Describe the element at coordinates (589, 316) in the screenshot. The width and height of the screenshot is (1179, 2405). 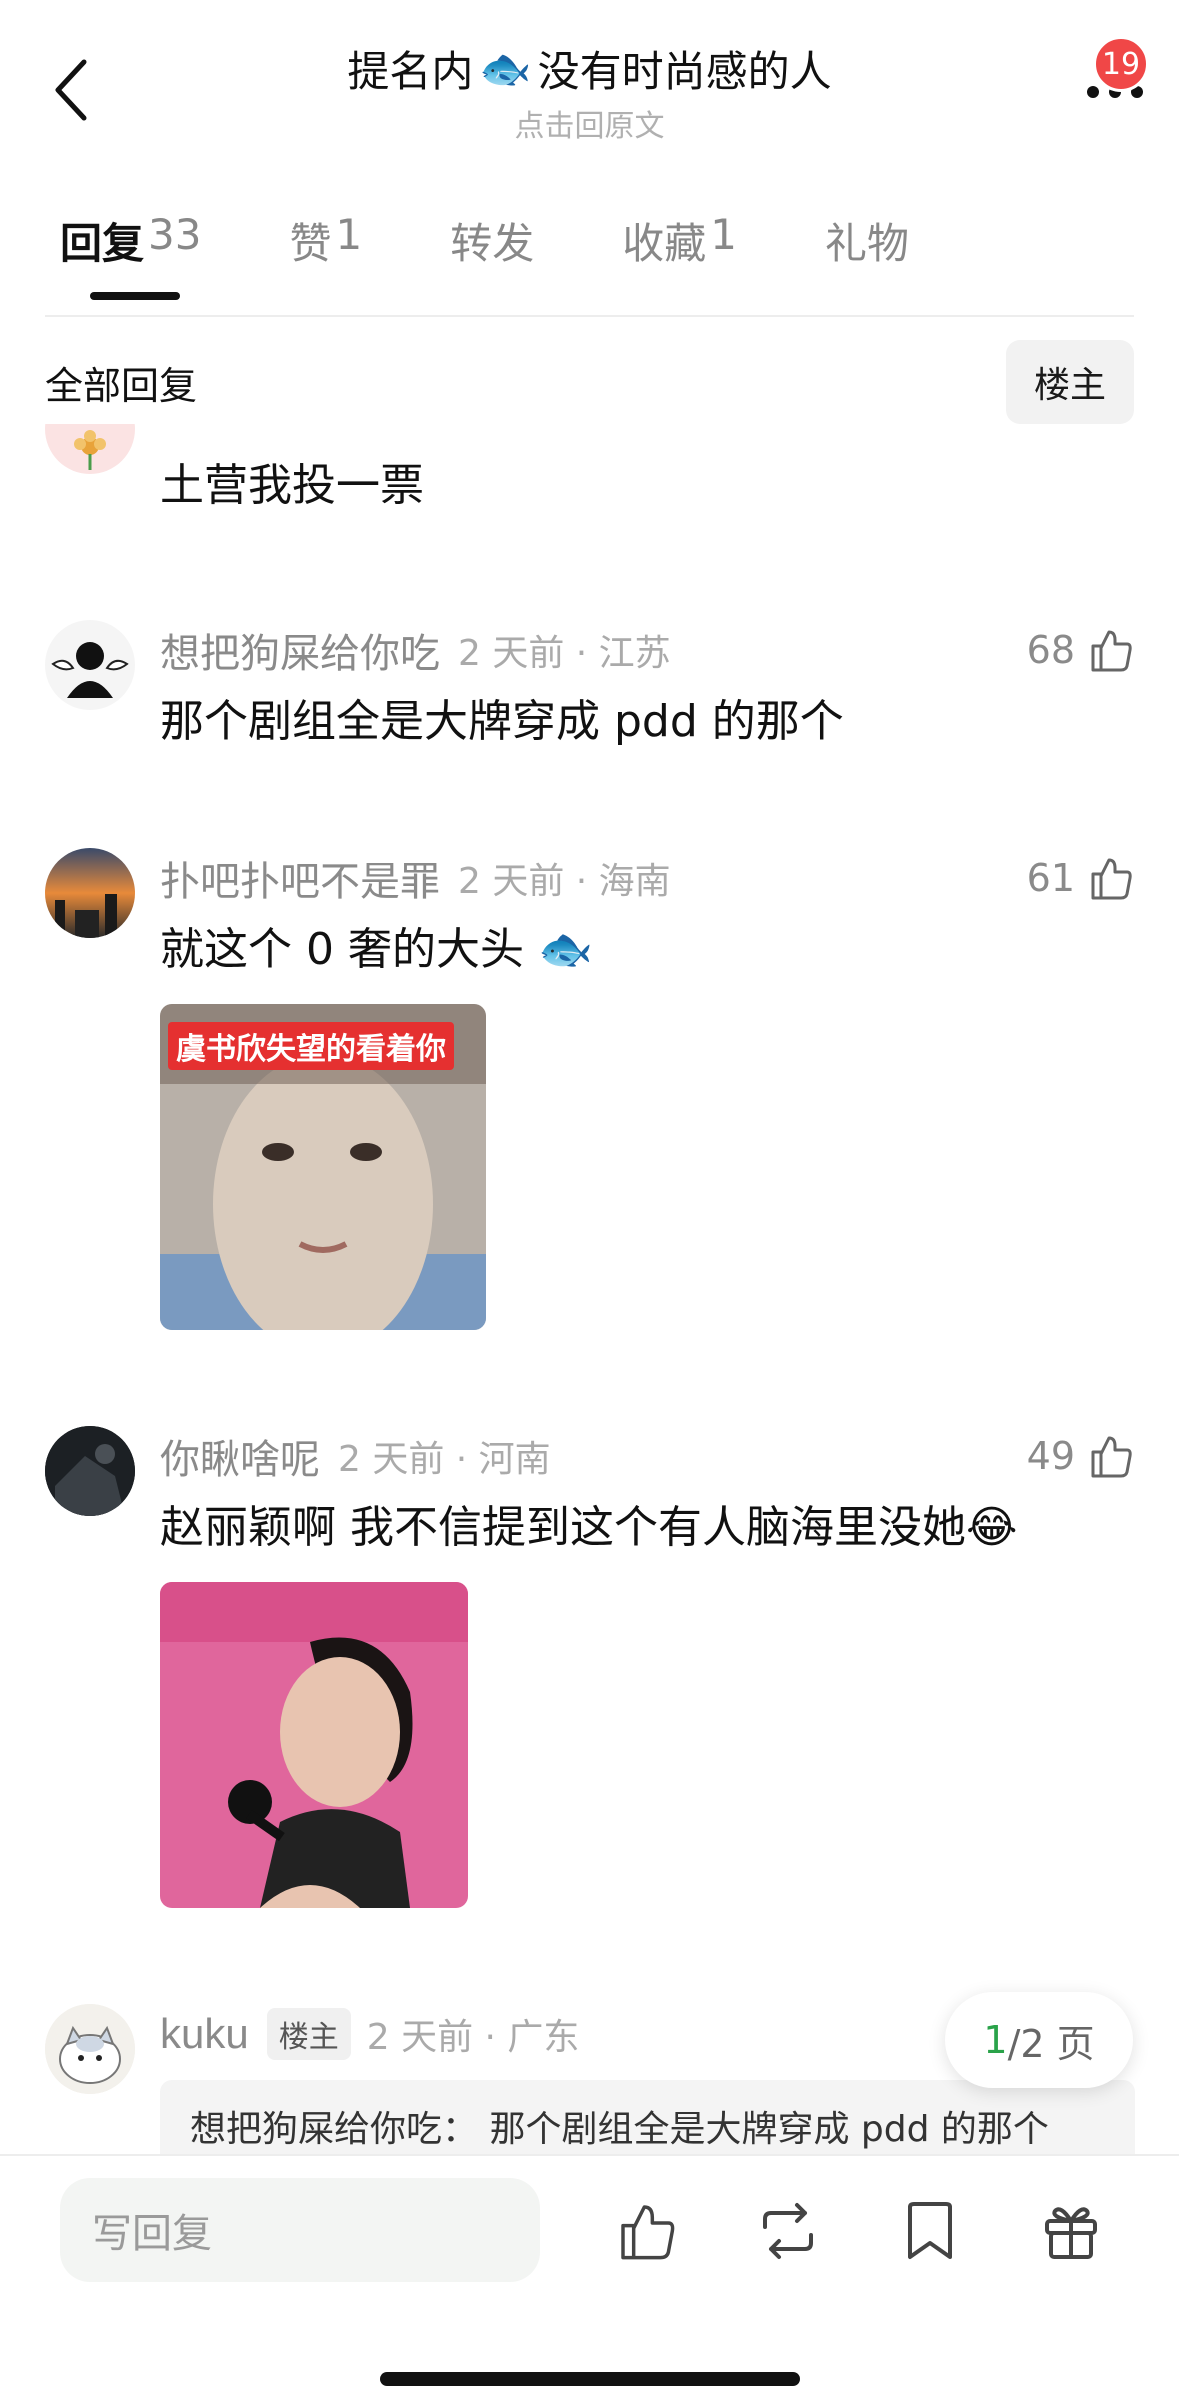
I see `divider` at that location.